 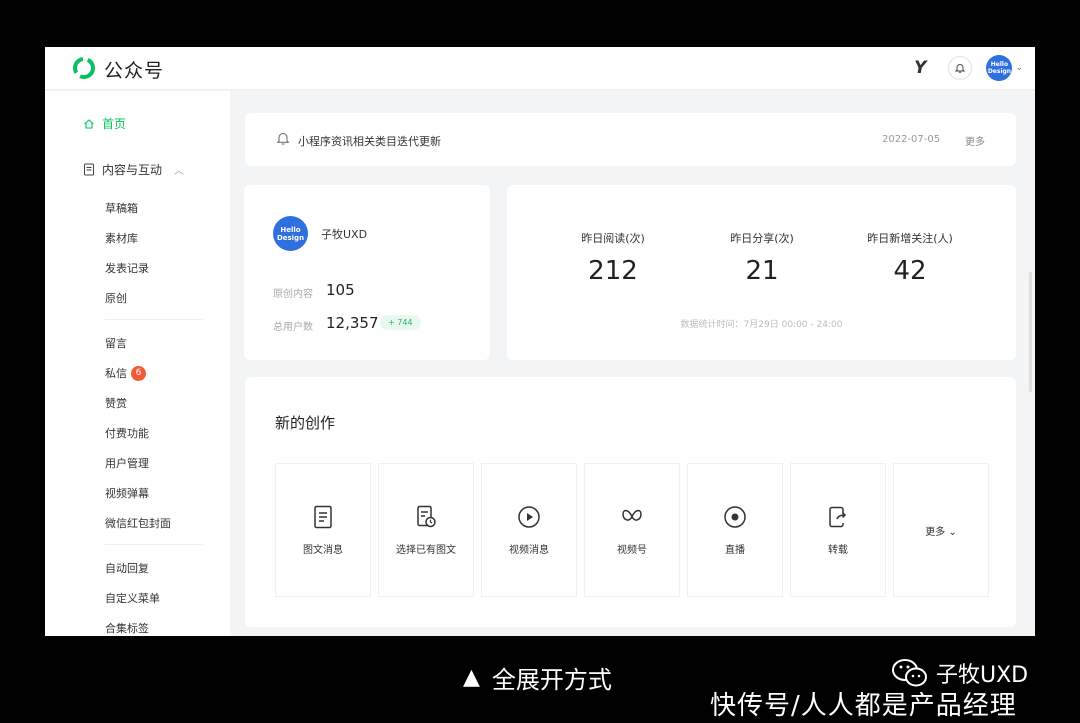 What do you see at coordinates (89, 169) in the screenshot?
I see `document-icon` at bounding box center [89, 169].